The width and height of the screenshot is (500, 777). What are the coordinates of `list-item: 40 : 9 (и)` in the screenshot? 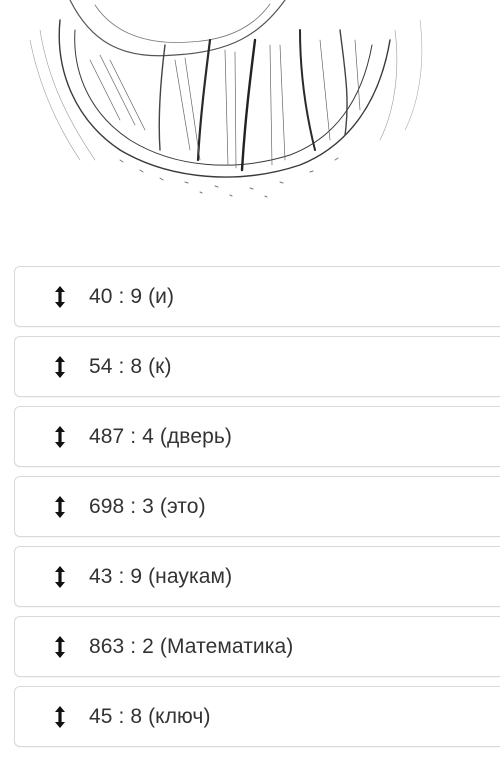 It's located at (257, 296).